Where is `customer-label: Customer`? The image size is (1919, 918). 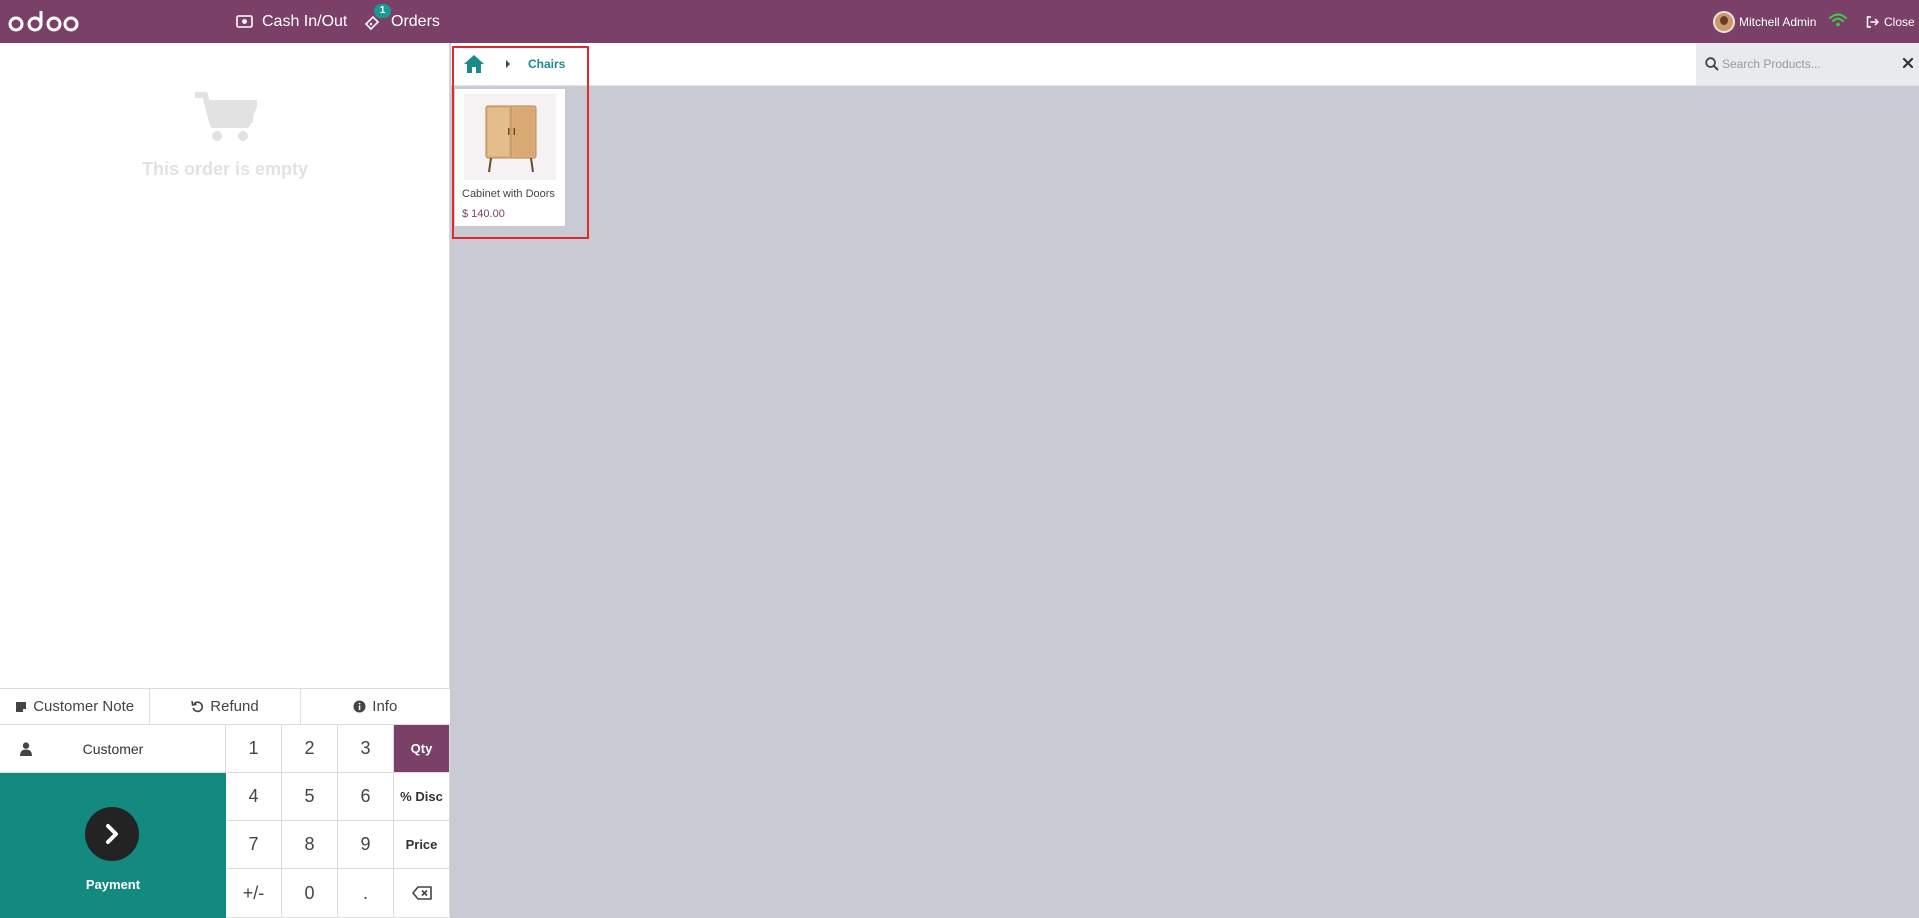 customer-label: Customer is located at coordinates (113, 748).